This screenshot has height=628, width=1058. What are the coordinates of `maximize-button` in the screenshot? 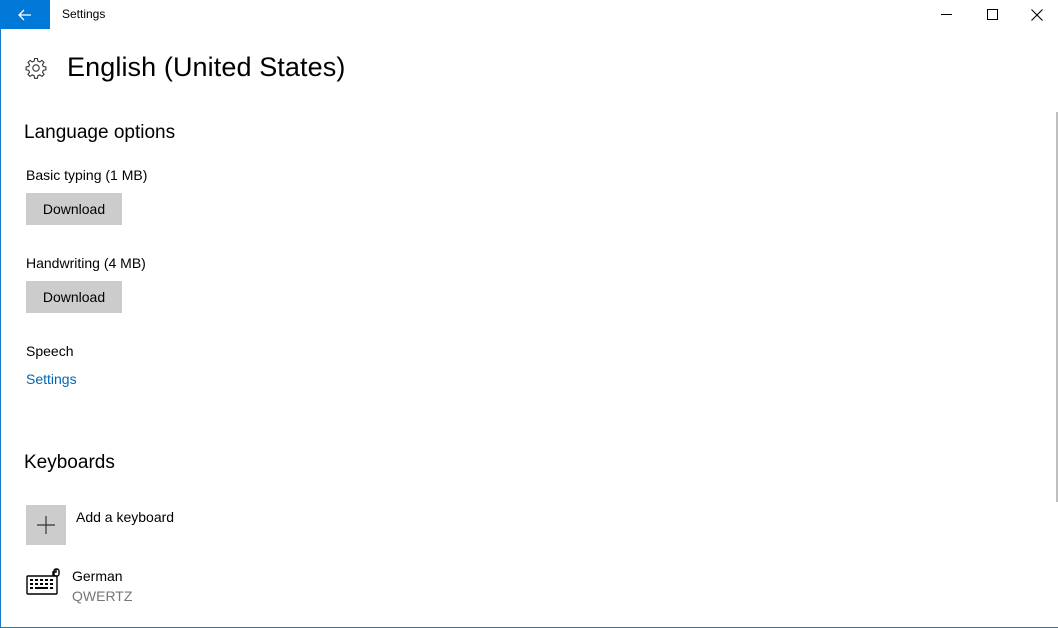 It's located at (992, 14).